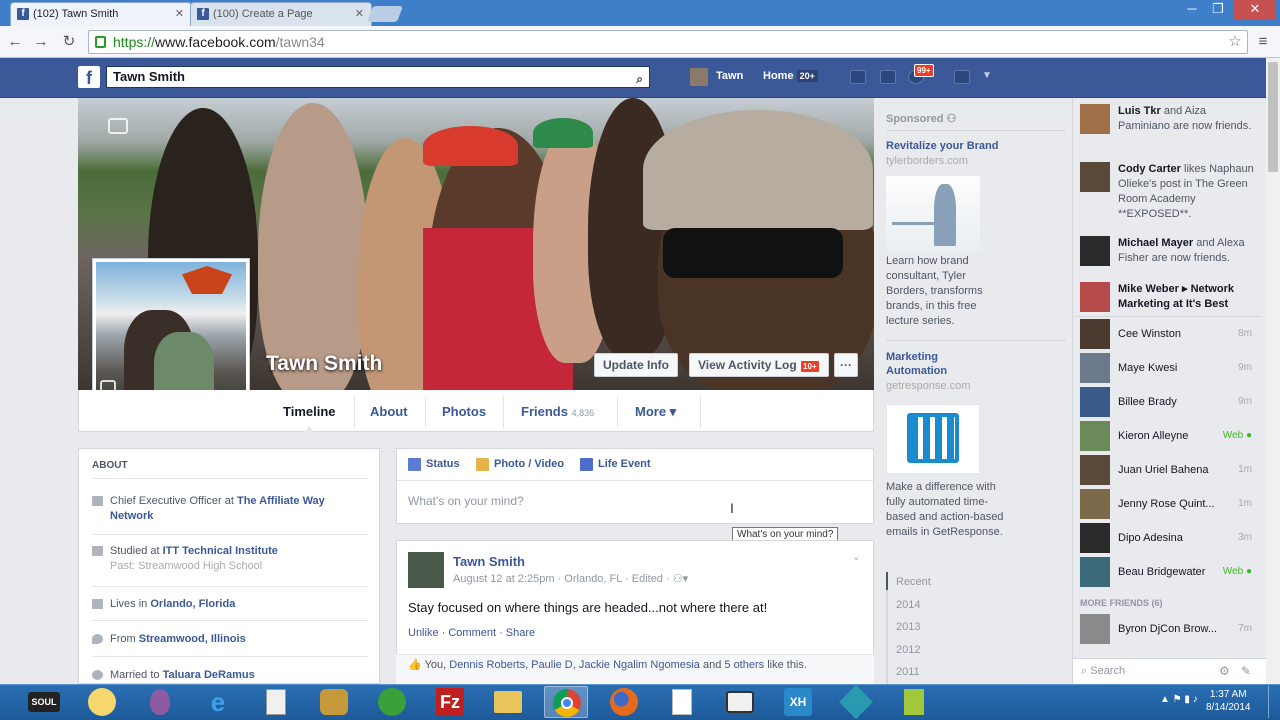  I want to click on year-2012: 2012, so click(908, 650).